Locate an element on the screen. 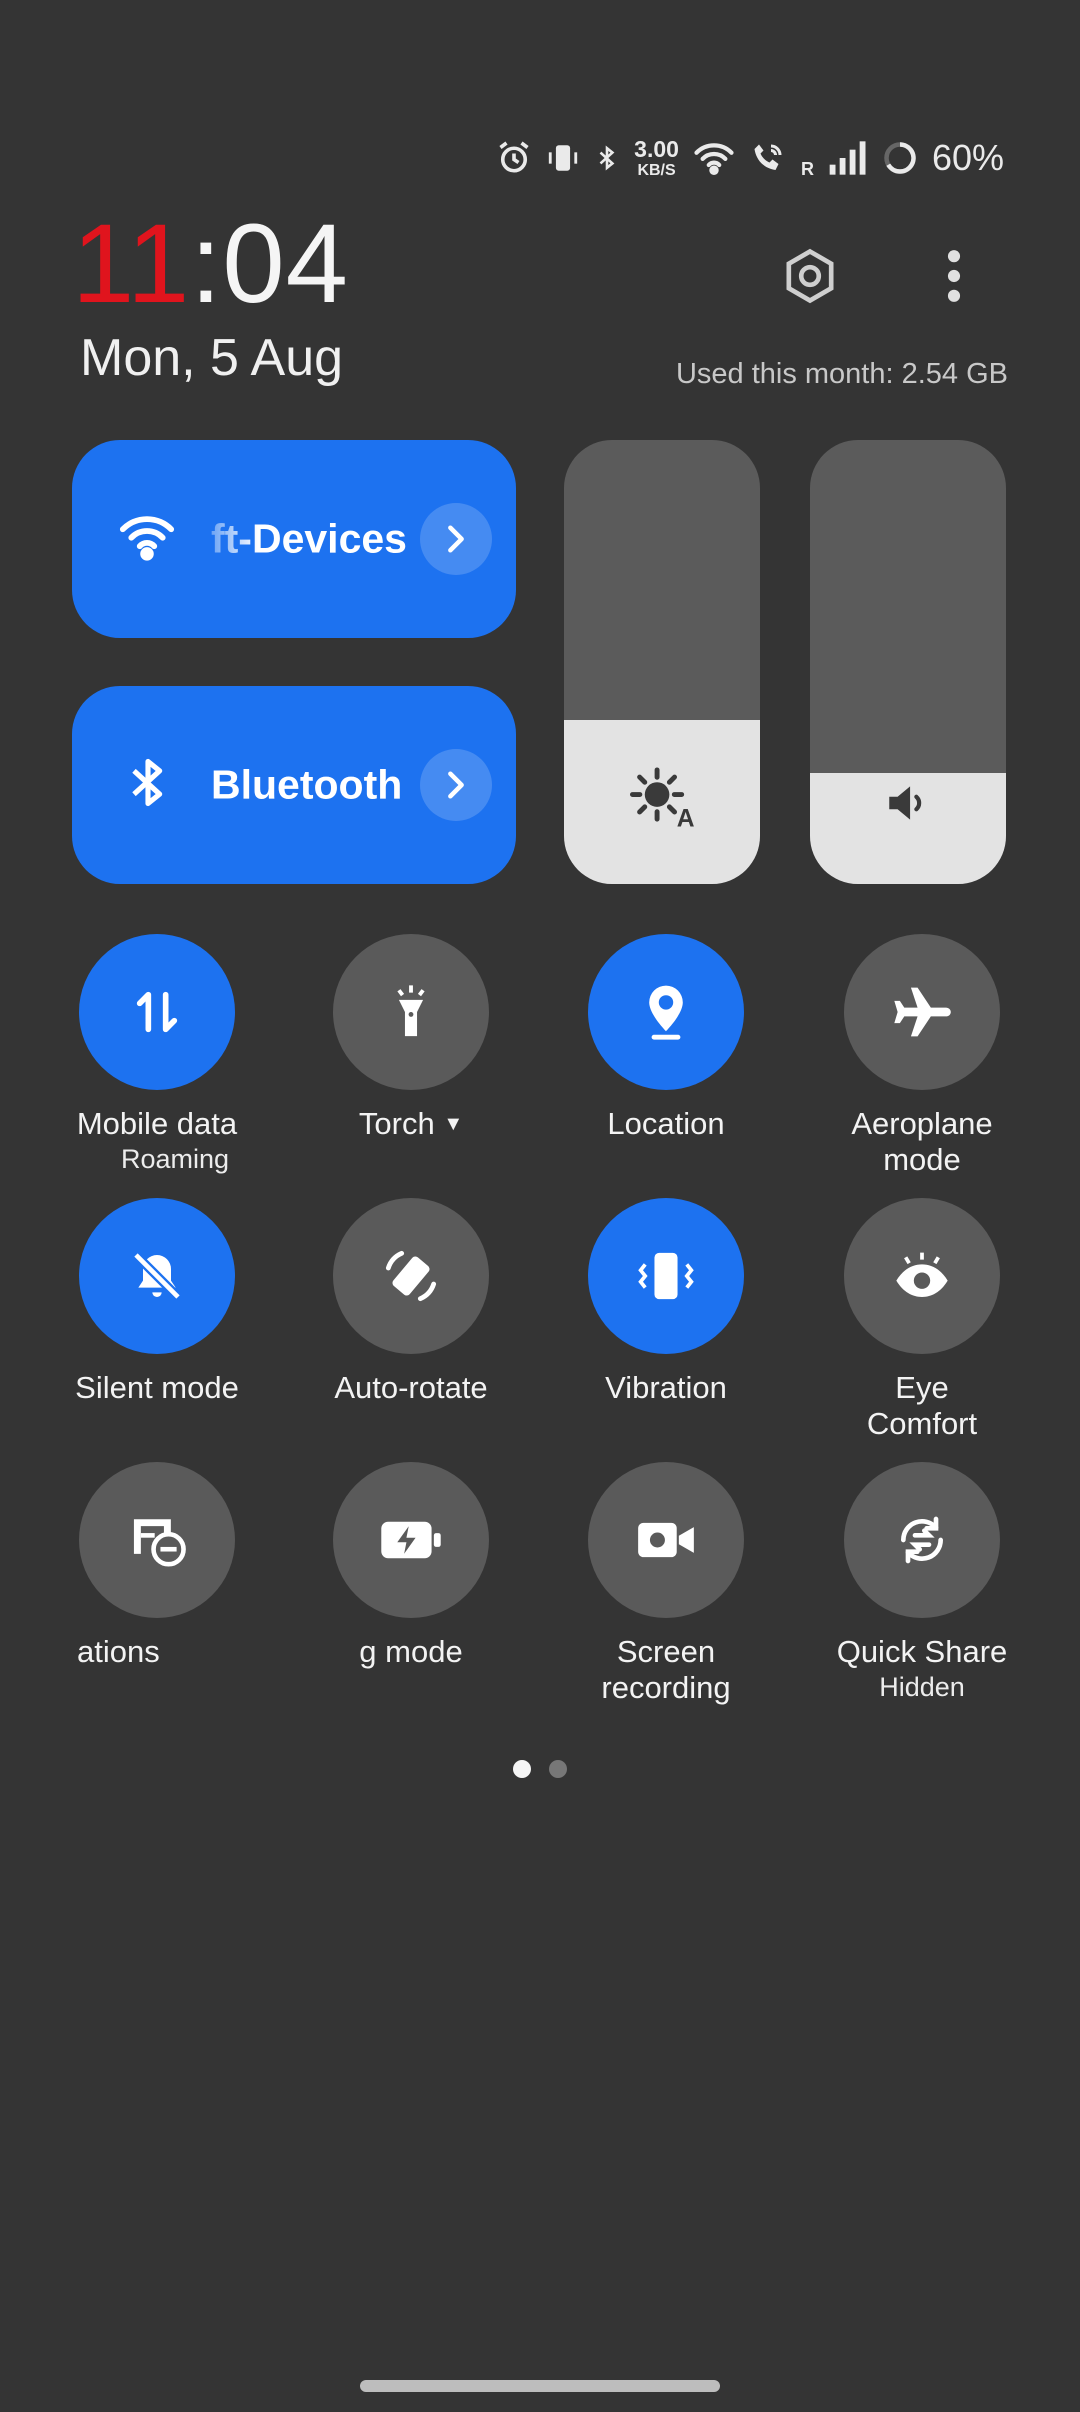 The width and height of the screenshot is (1080, 2412). vibration-icon is located at coordinates (666, 1276).